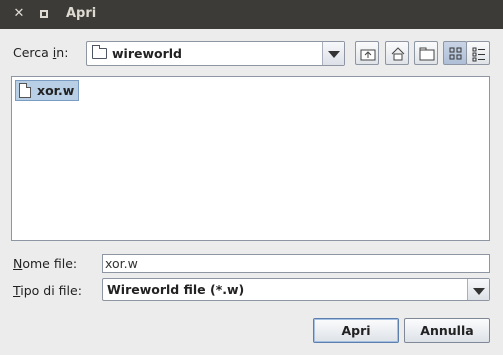 The image size is (503, 355). I want to click on up-folder-button, so click(367, 53).